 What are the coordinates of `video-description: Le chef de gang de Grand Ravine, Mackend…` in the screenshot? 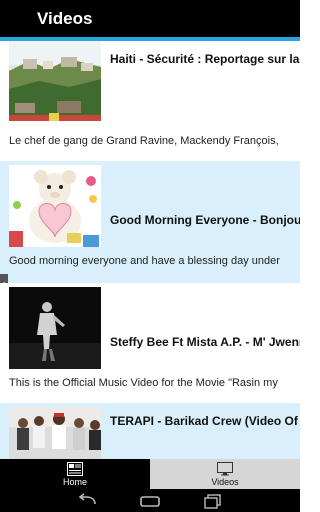 It's located at (144, 141).